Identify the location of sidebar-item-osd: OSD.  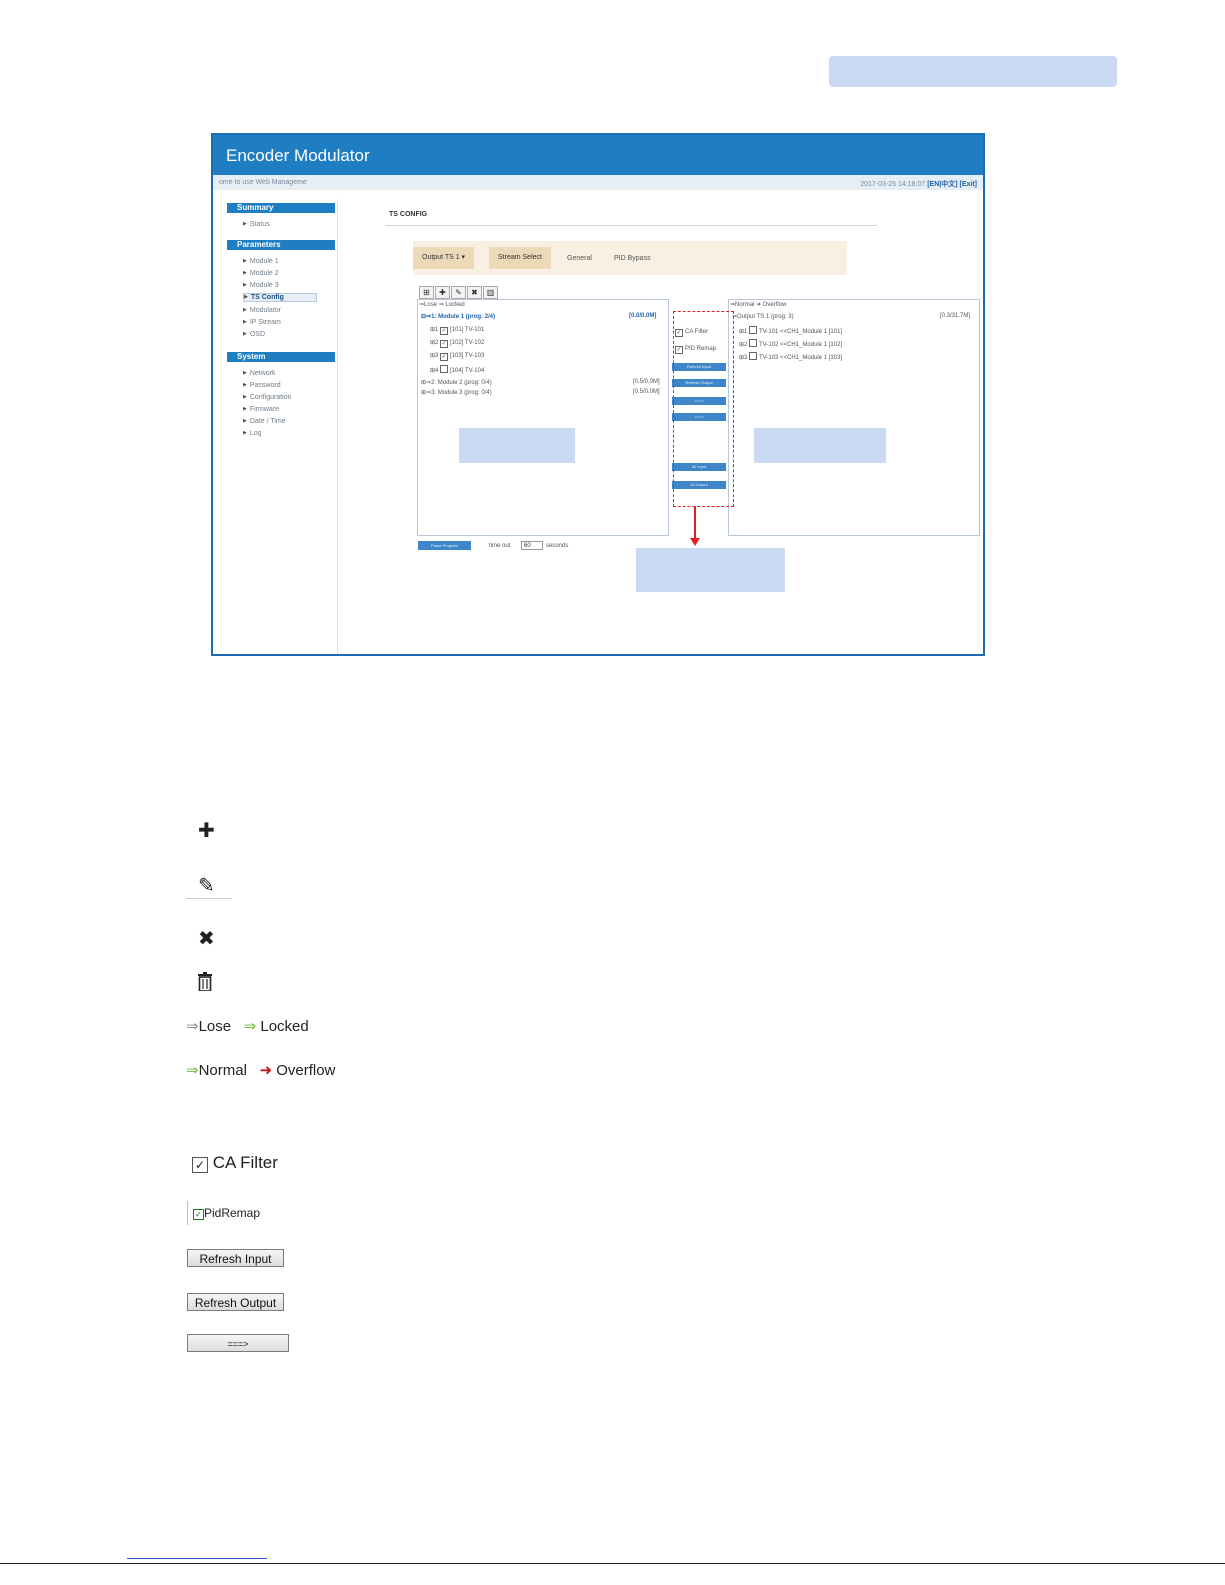
(254, 334).